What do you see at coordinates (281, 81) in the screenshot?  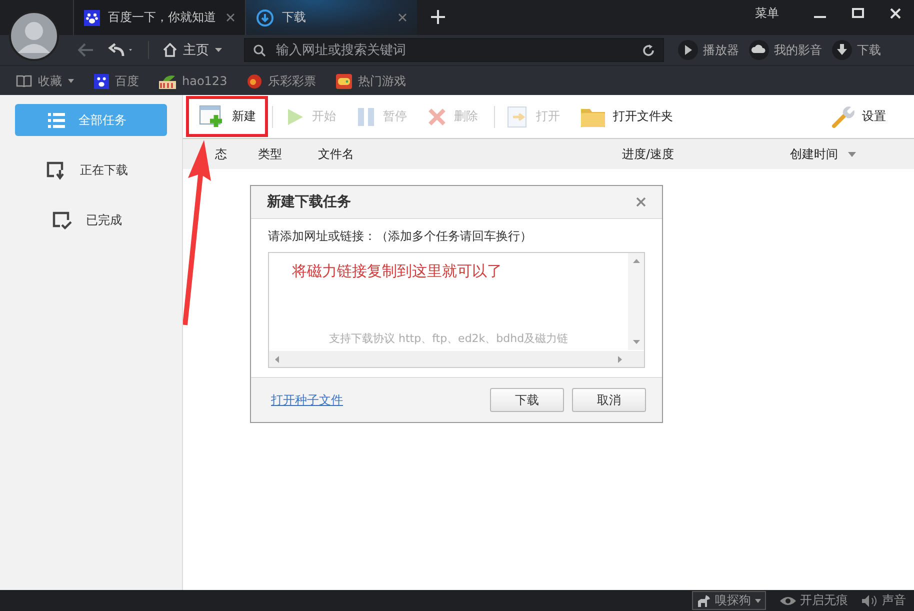 I see `bookmark: 乐彩彩票` at bounding box center [281, 81].